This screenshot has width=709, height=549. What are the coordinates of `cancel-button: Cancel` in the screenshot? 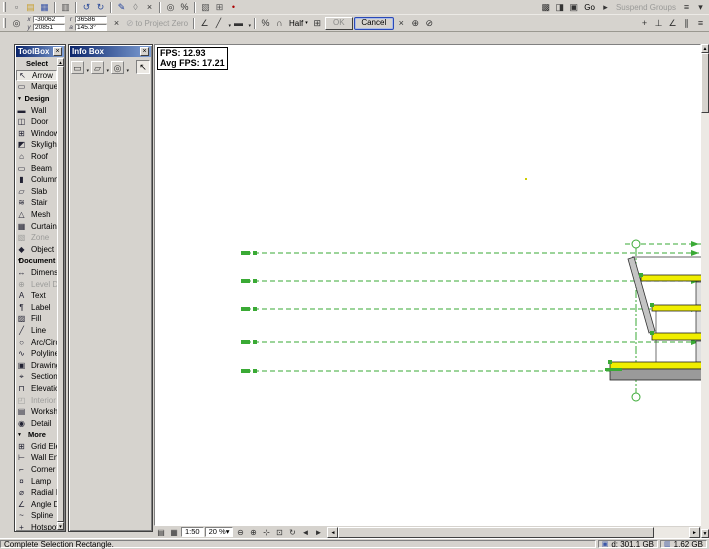 It's located at (373, 23).